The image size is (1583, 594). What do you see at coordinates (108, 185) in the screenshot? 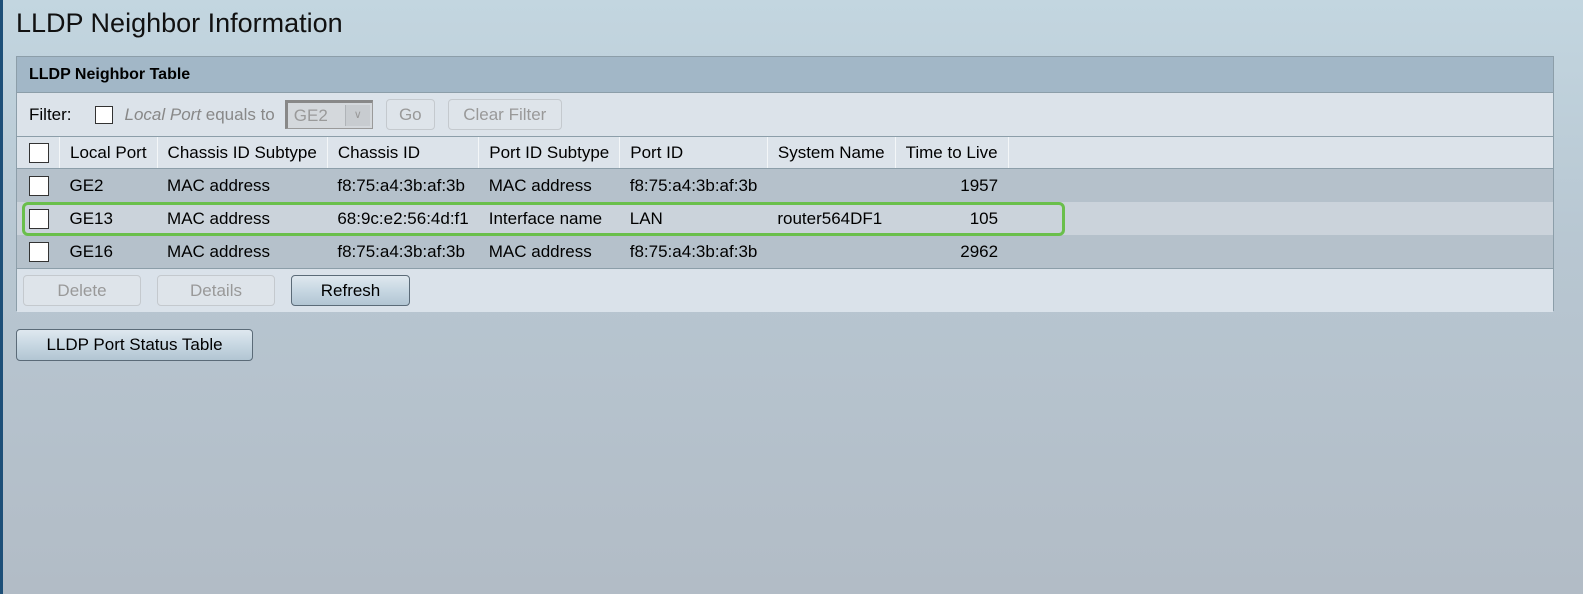
I see `cell-local-port: GE2` at bounding box center [108, 185].